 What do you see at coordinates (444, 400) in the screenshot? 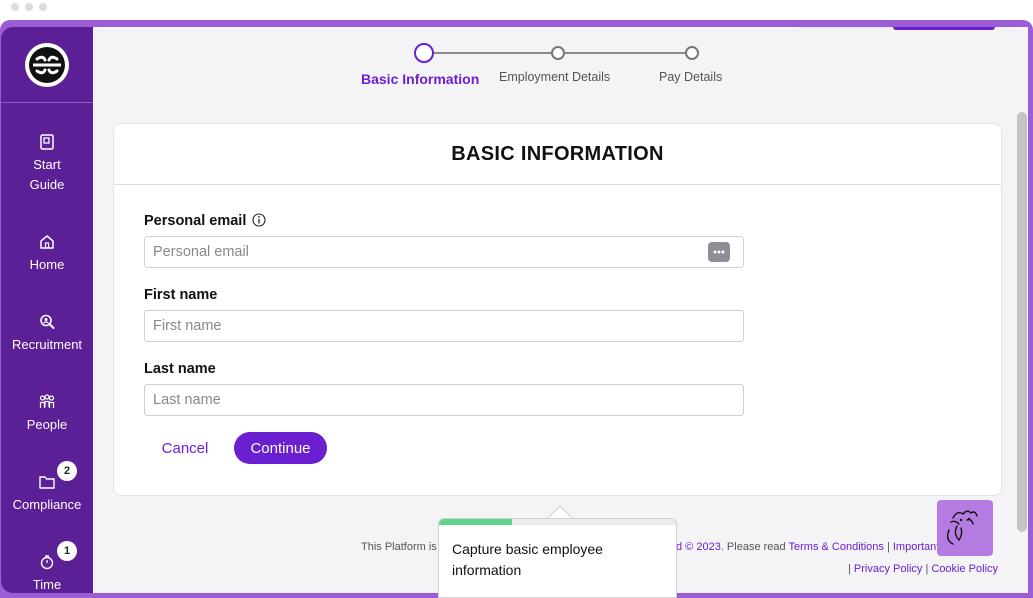
I see `last-name-input` at bounding box center [444, 400].